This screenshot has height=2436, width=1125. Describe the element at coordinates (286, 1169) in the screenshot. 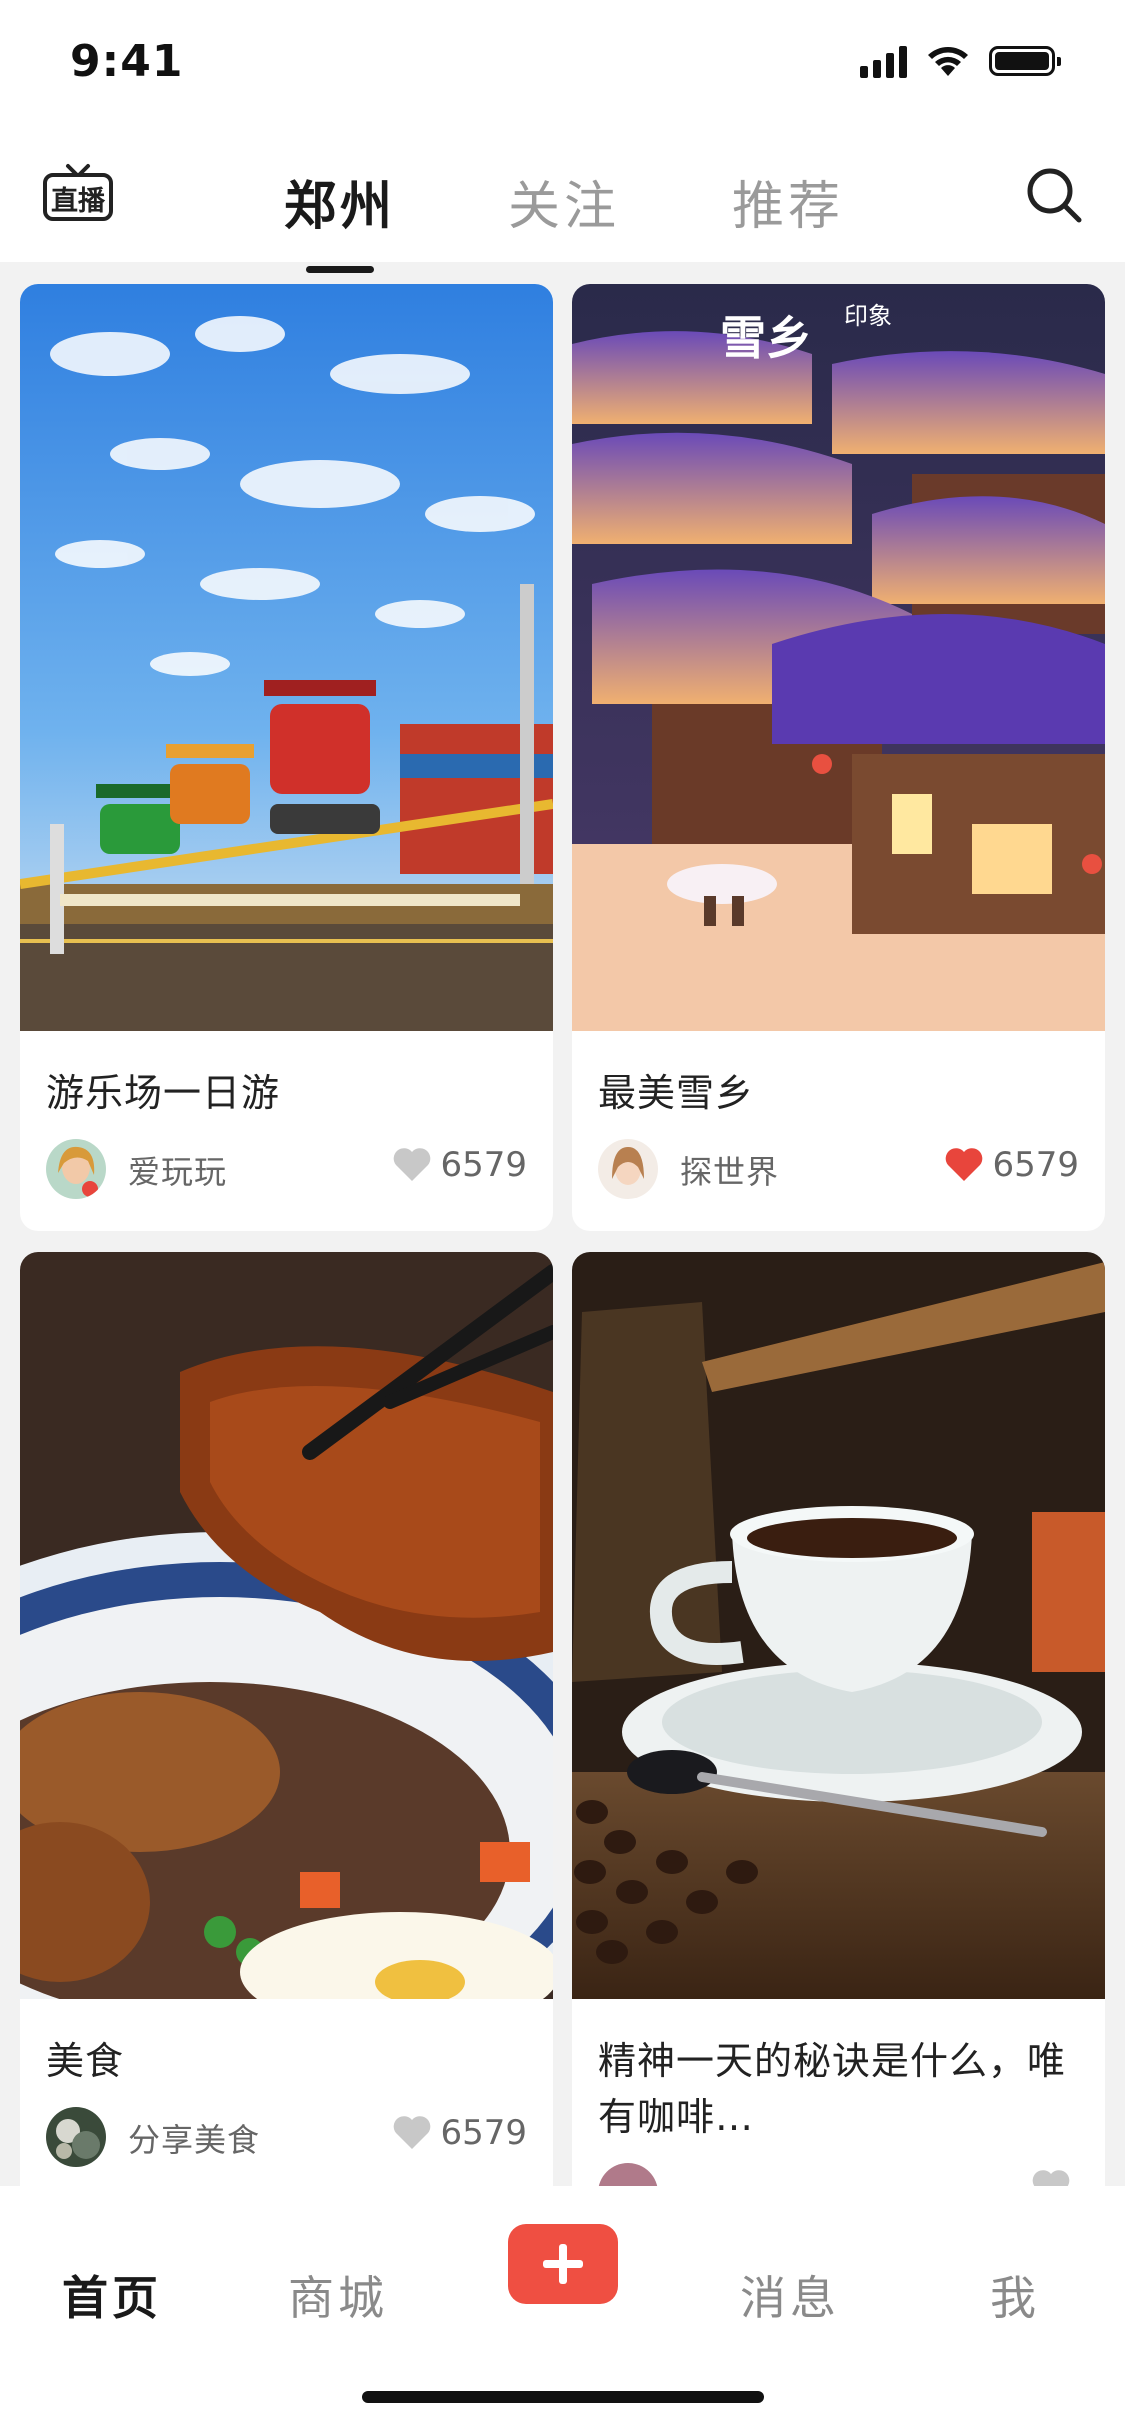

I see `card-meta: 爱玩玩 6579` at that location.